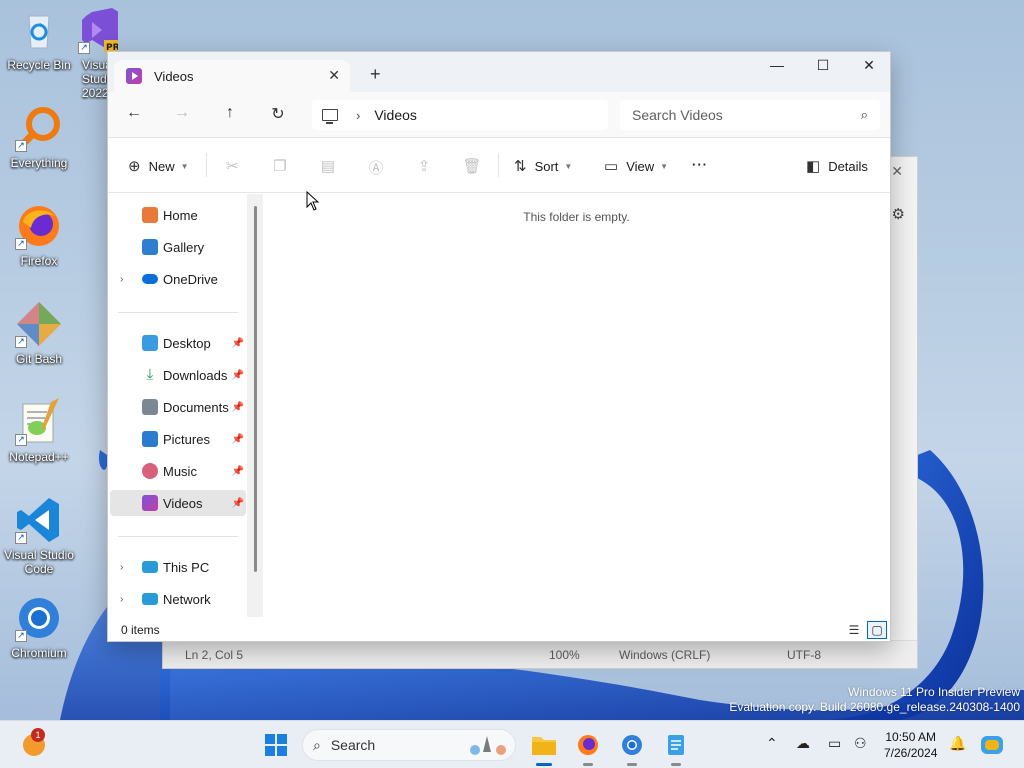  I want to click on taskbar-firefox, so click(588, 747).